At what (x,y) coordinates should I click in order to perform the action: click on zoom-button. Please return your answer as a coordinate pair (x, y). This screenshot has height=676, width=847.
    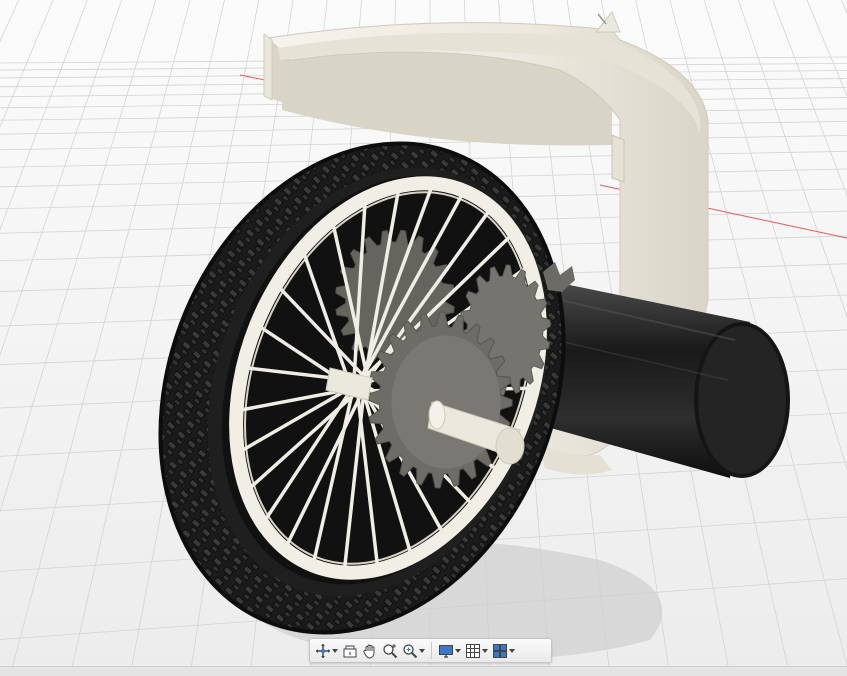
    Looking at the image, I should click on (390, 650).